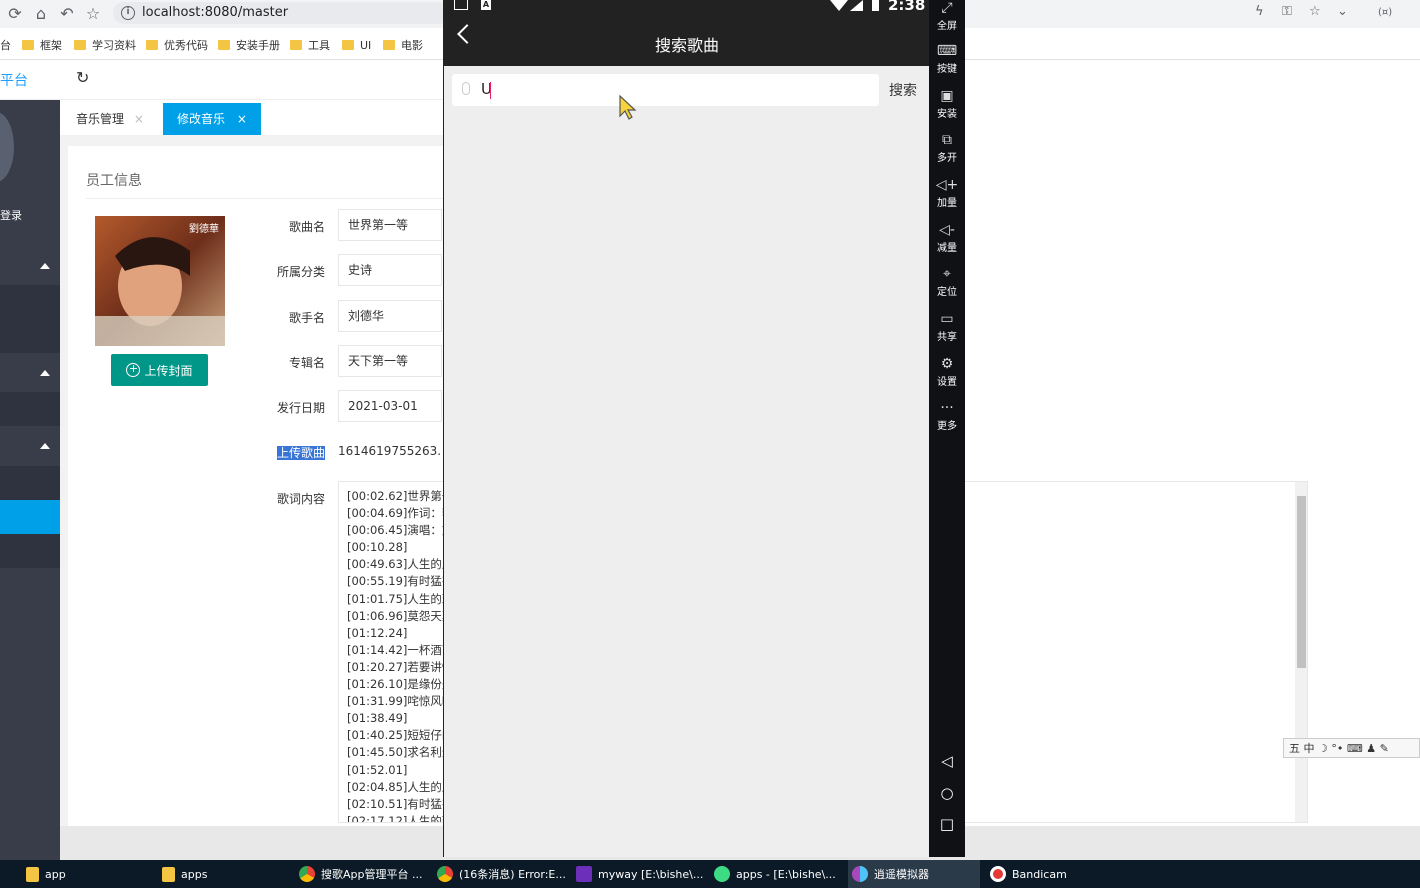 The height and width of the screenshot is (888, 1420). I want to click on song-name-input: 世界第一等, so click(390, 225).